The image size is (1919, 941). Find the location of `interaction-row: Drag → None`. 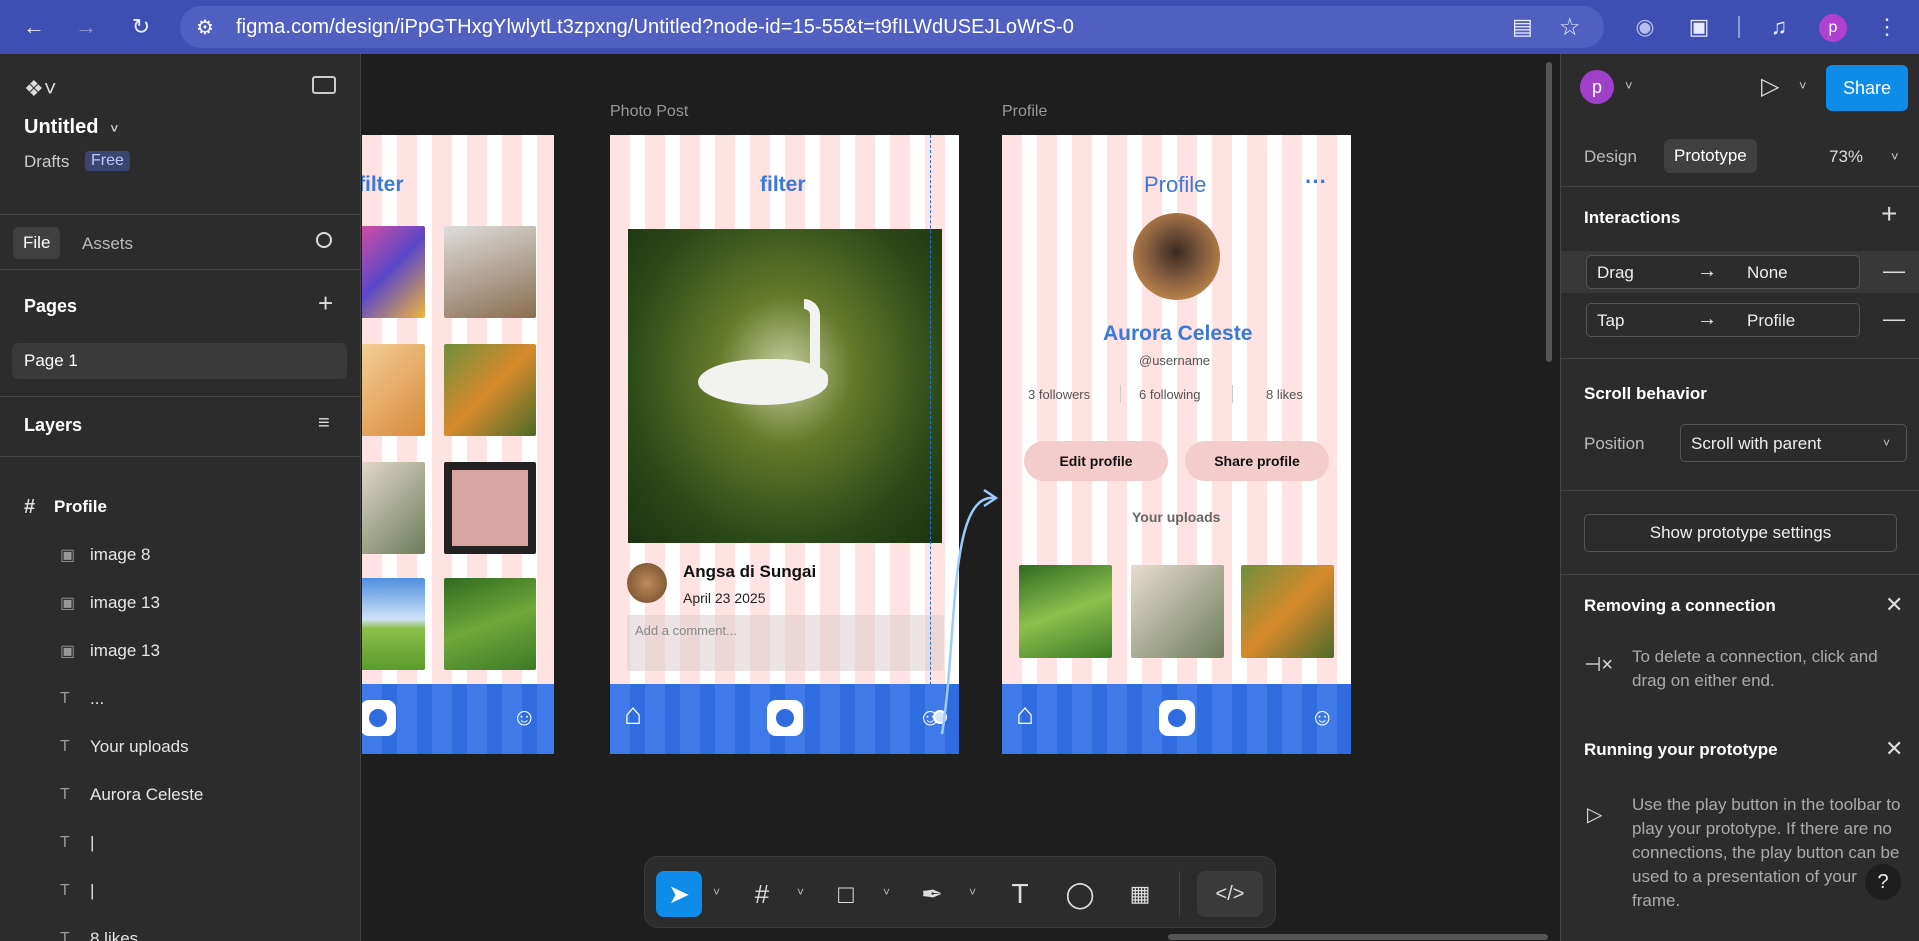

interaction-row: Drag → None is located at coordinates (1723, 272).